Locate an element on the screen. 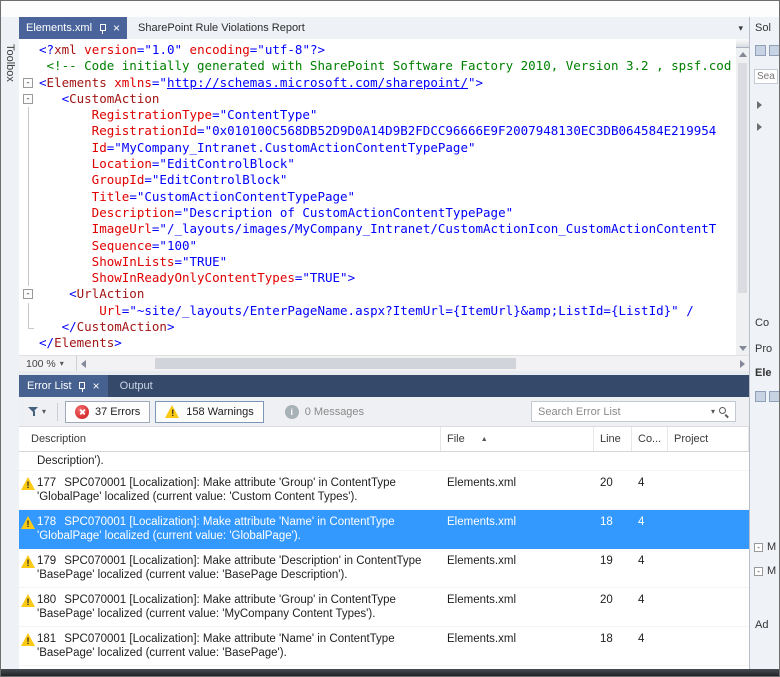  scroll-right-icon is located at coordinates (742, 363).